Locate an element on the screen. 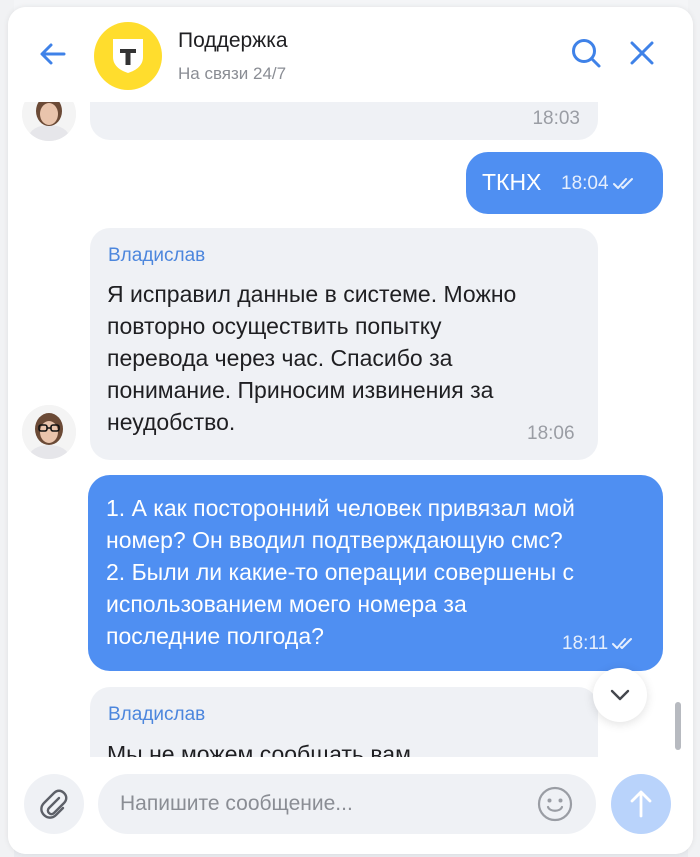 This screenshot has height=857, width=700. shield-logo-icon is located at coordinates (128, 56).